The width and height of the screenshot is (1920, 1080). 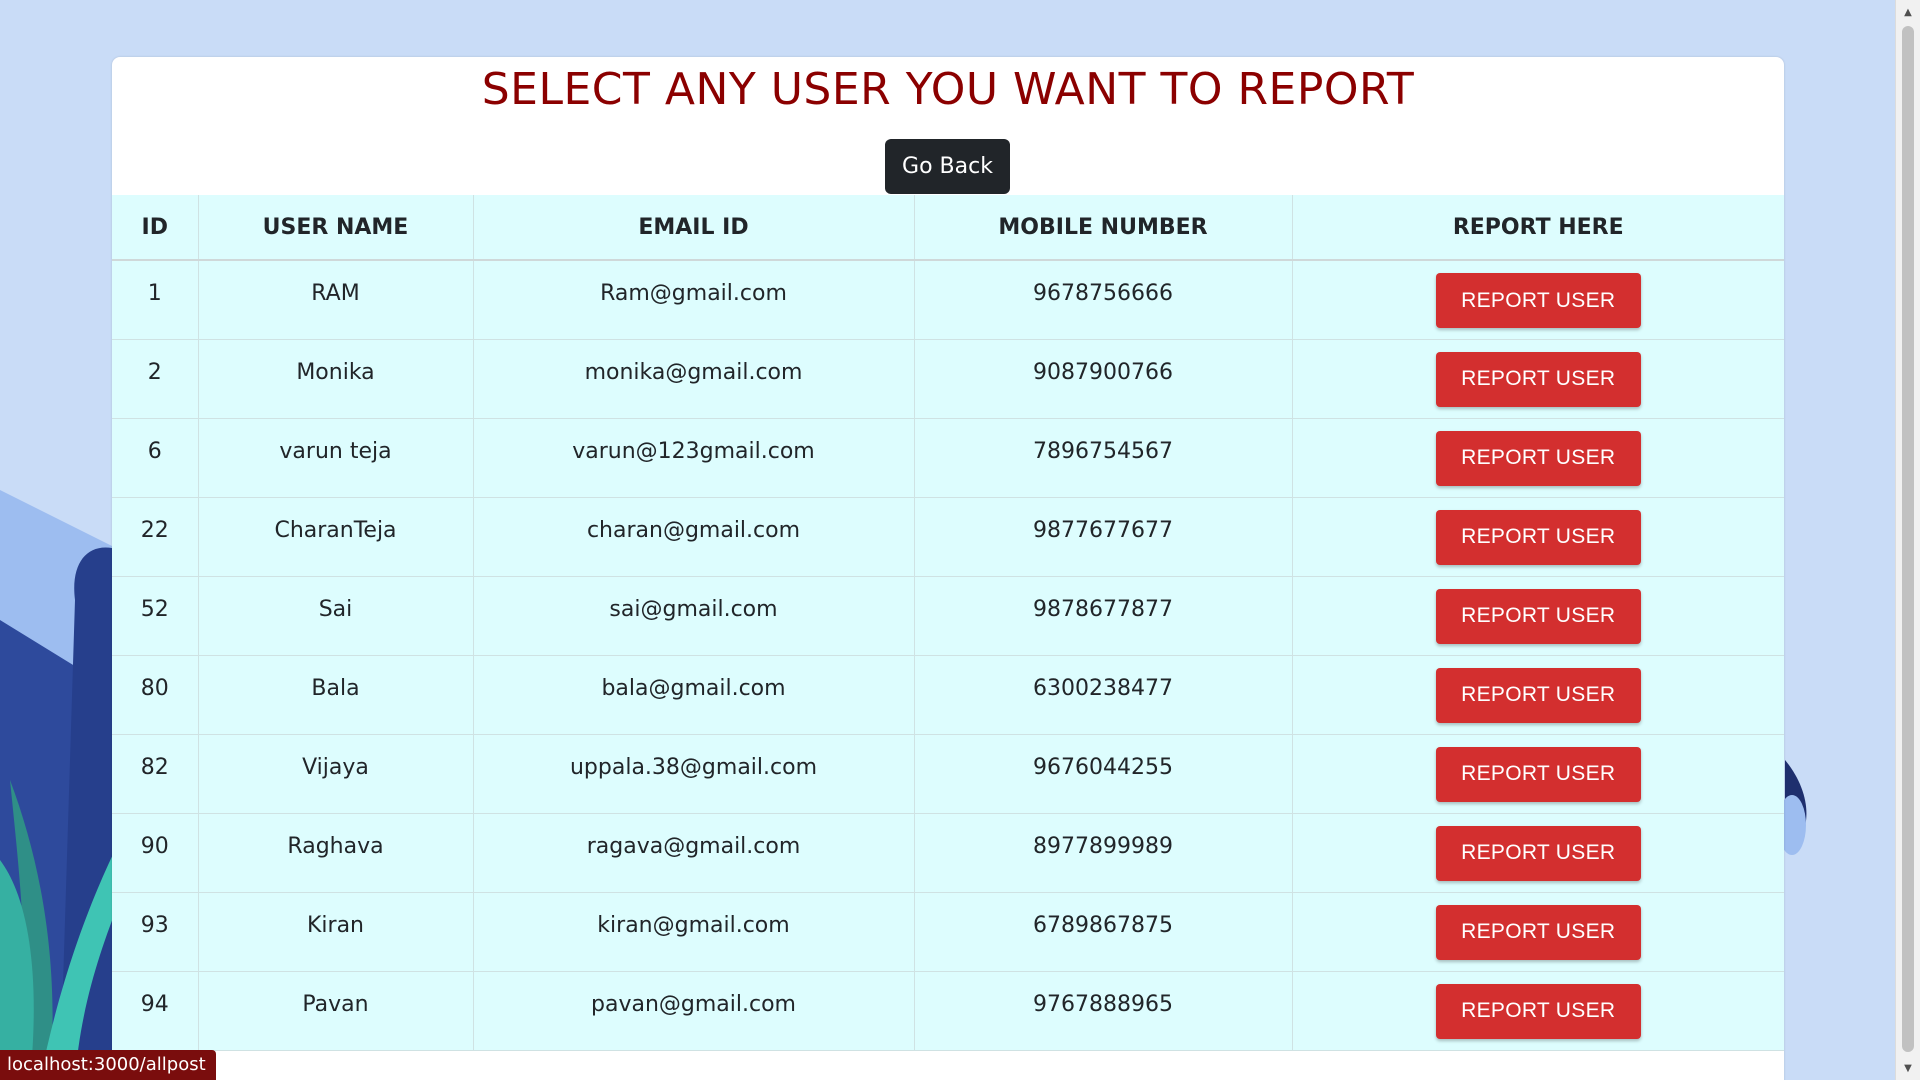 I want to click on cell-email: sai@gmail.com, so click(x=694, y=616).